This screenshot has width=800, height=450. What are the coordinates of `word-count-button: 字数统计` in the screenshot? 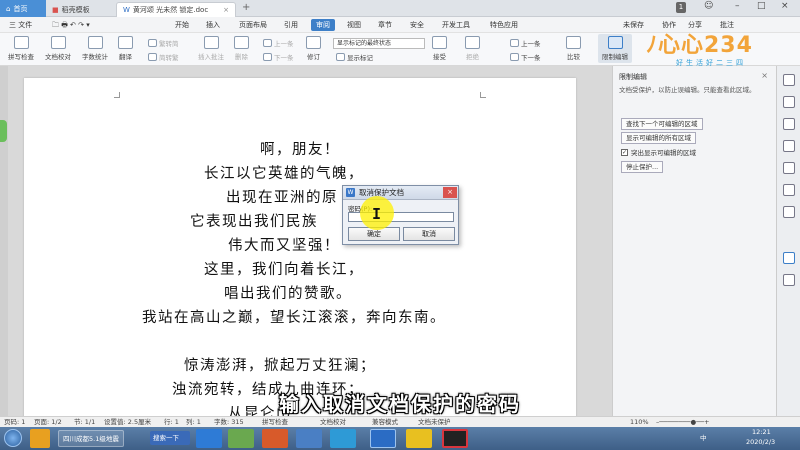 It's located at (95, 48).